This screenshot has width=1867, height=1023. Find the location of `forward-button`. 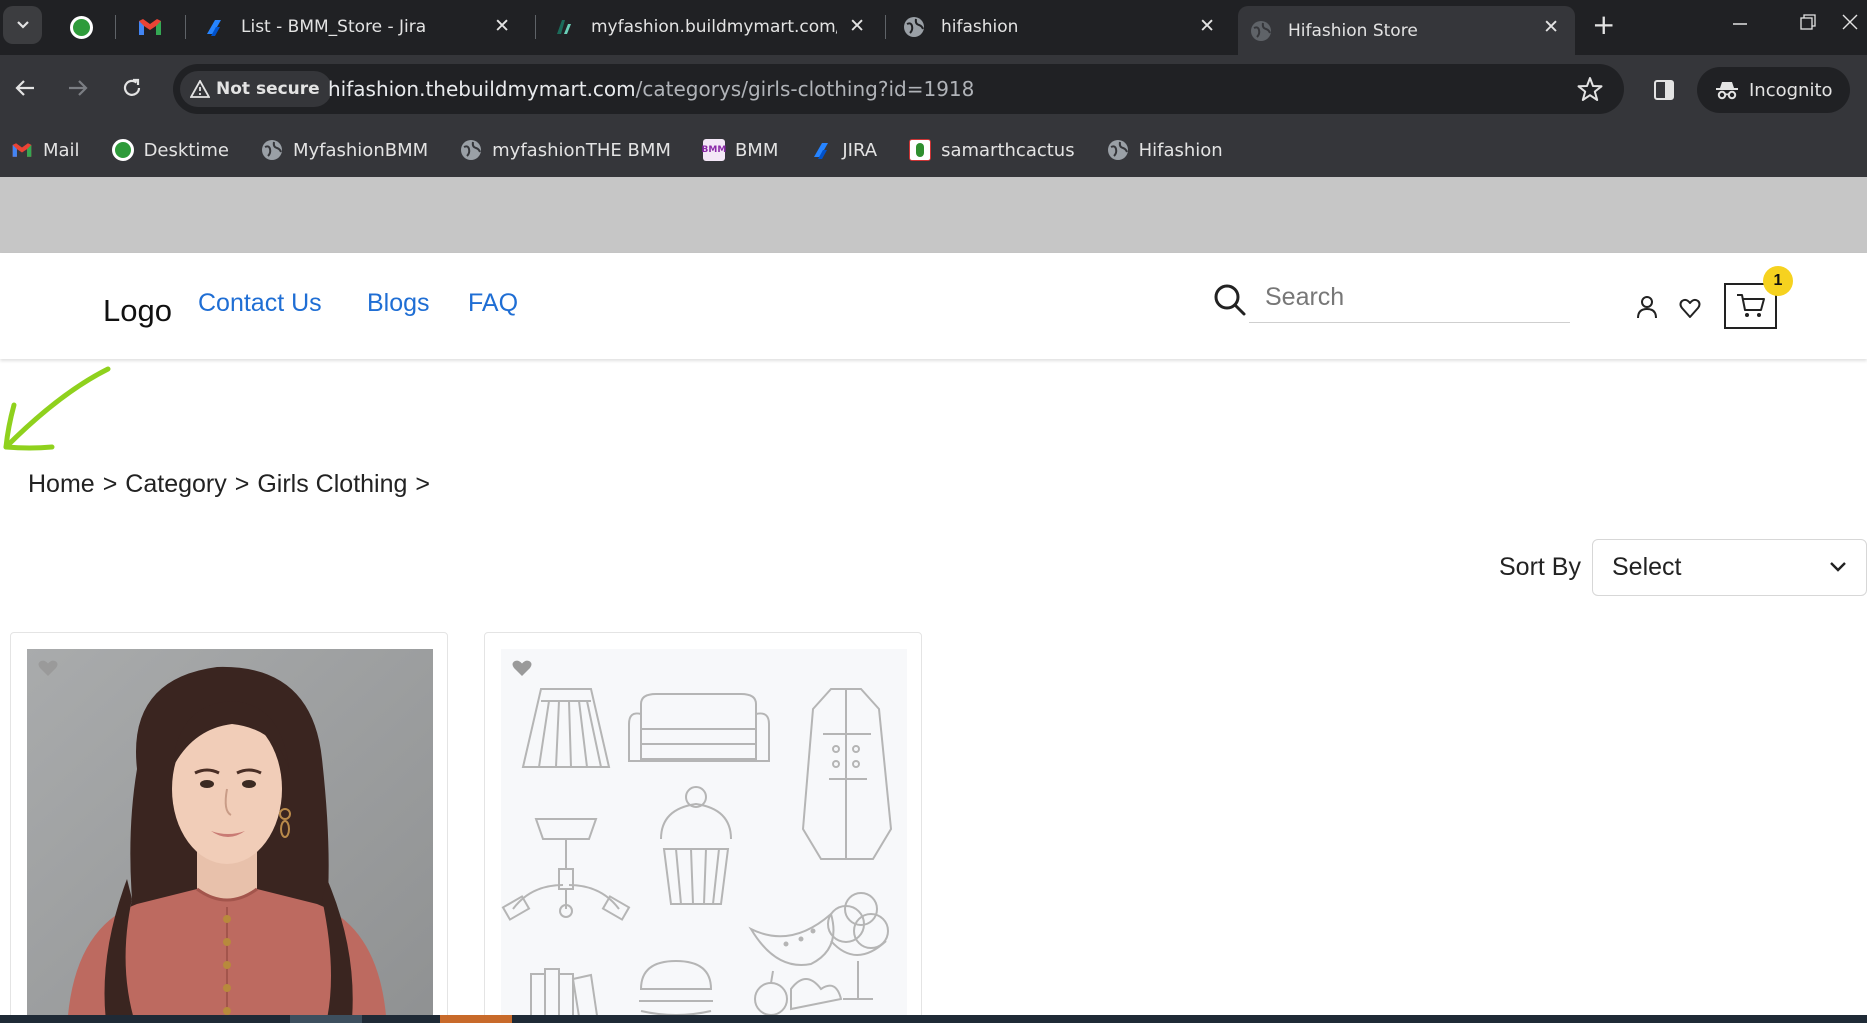

forward-button is located at coordinates (78, 88).